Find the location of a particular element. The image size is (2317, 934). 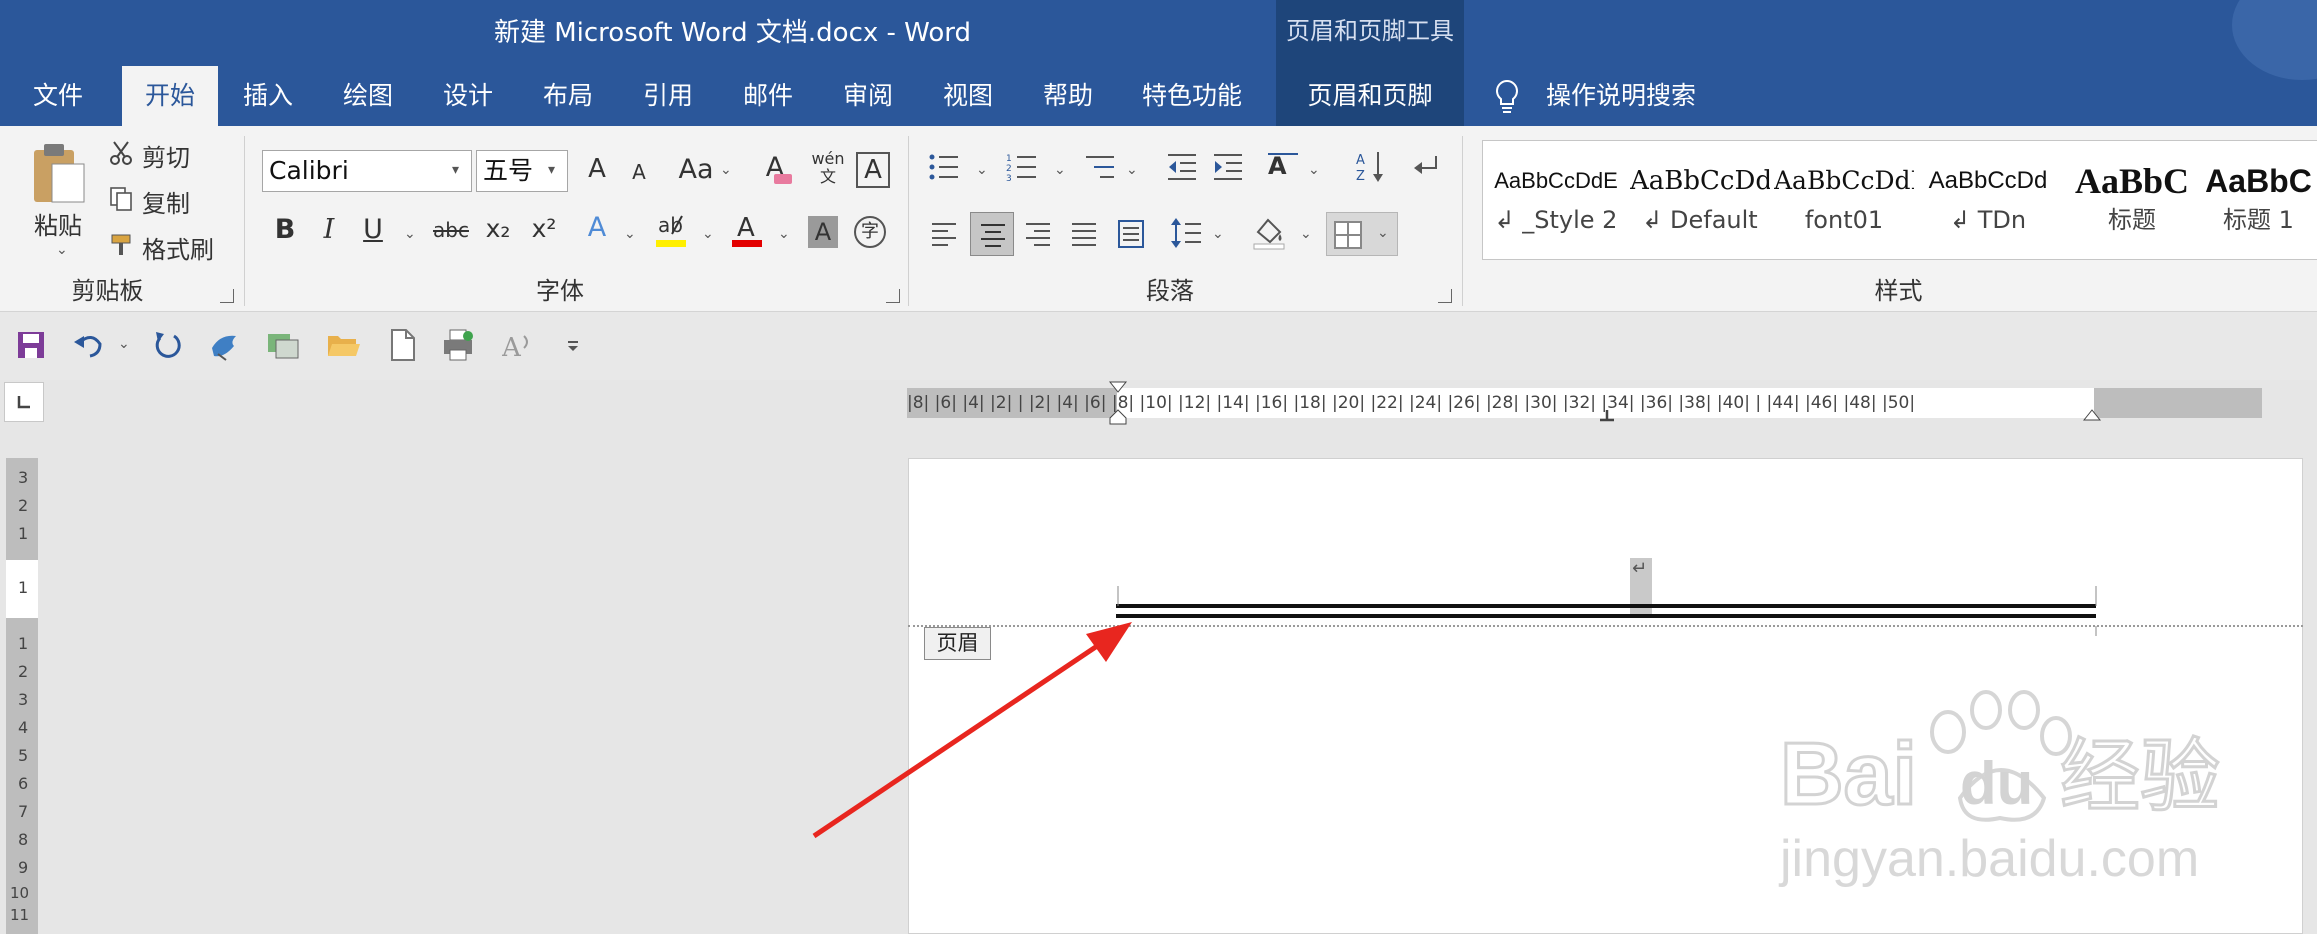

cut-button: 剪切 is located at coordinates (166, 155).